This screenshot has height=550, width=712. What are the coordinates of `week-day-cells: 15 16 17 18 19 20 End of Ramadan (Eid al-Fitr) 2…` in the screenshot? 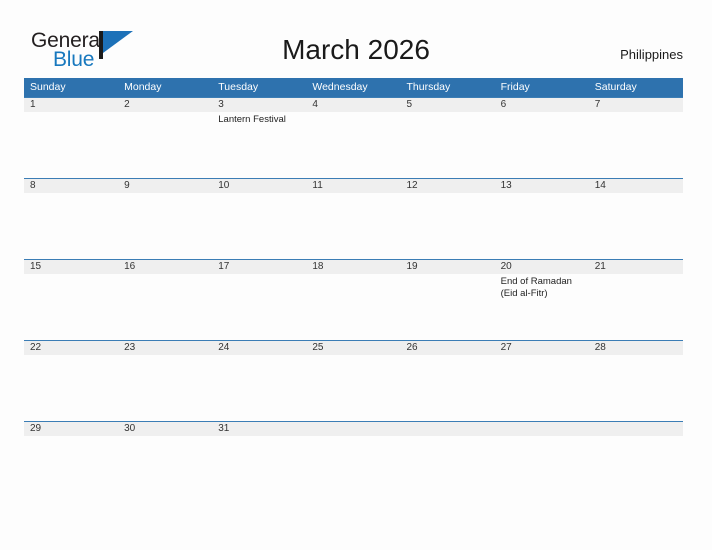 It's located at (353, 300).